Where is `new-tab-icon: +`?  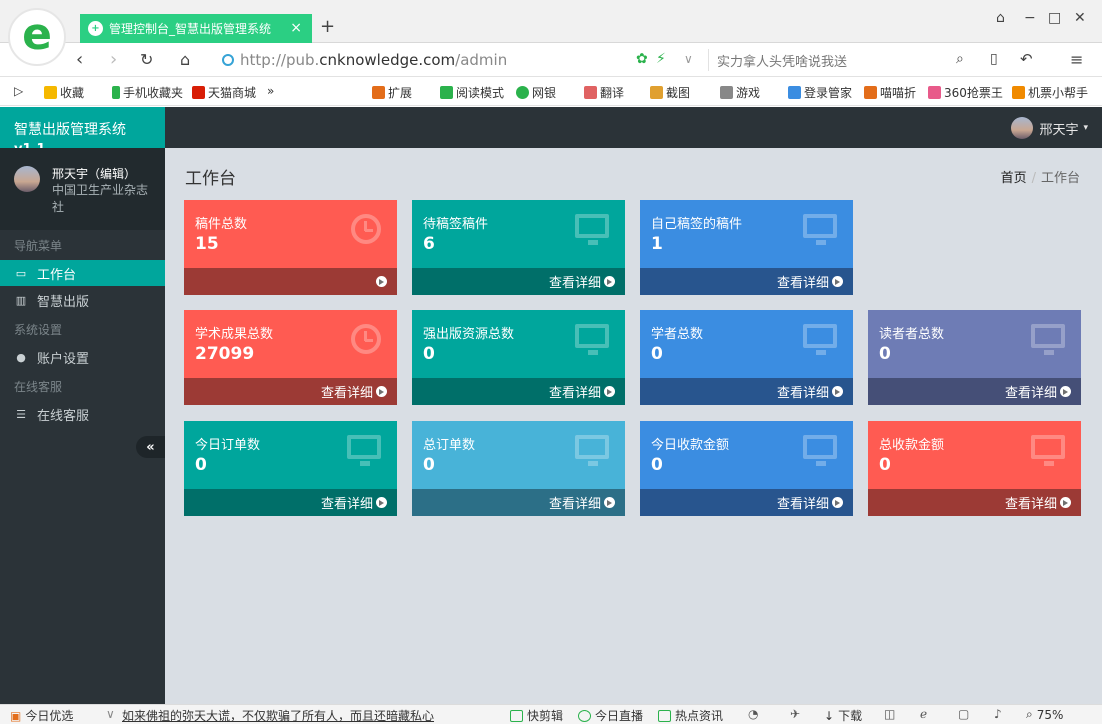 new-tab-icon: + is located at coordinates (327, 26).